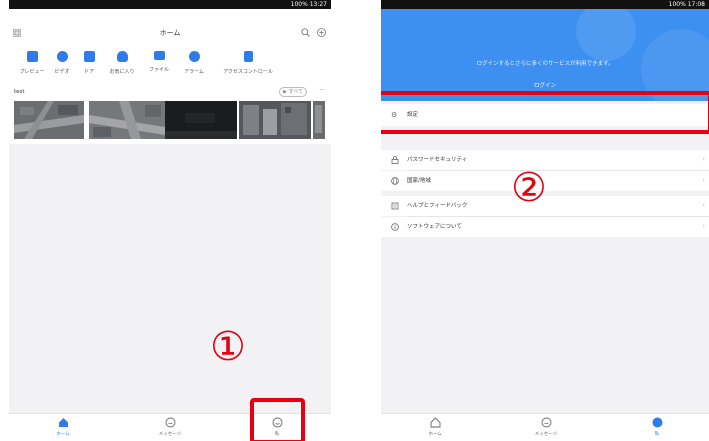  What do you see at coordinates (19, 92) in the screenshot?
I see `section-title: test` at bounding box center [19, 92].